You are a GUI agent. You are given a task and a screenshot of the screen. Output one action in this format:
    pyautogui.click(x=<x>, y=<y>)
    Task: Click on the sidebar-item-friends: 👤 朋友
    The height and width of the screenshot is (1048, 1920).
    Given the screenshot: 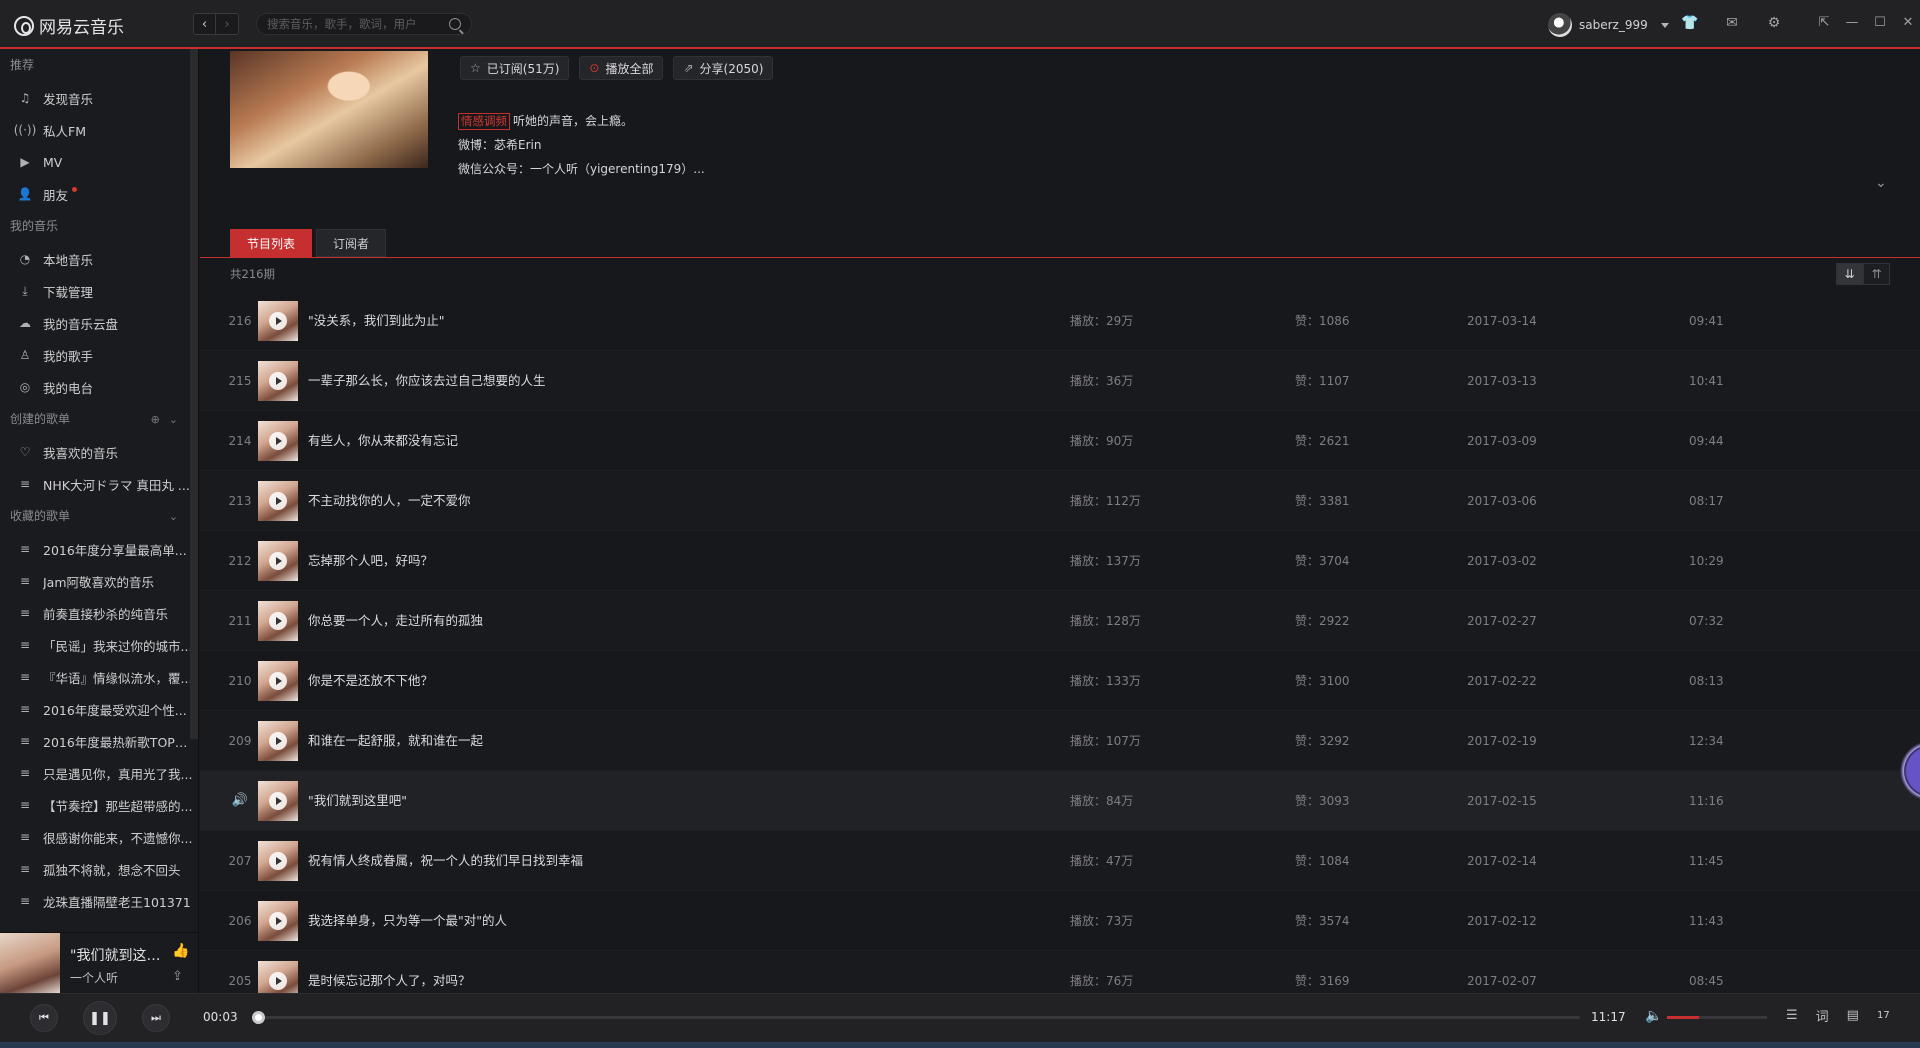 What is the action you would take?
    pyautogui.click(x=99, y=194)
    